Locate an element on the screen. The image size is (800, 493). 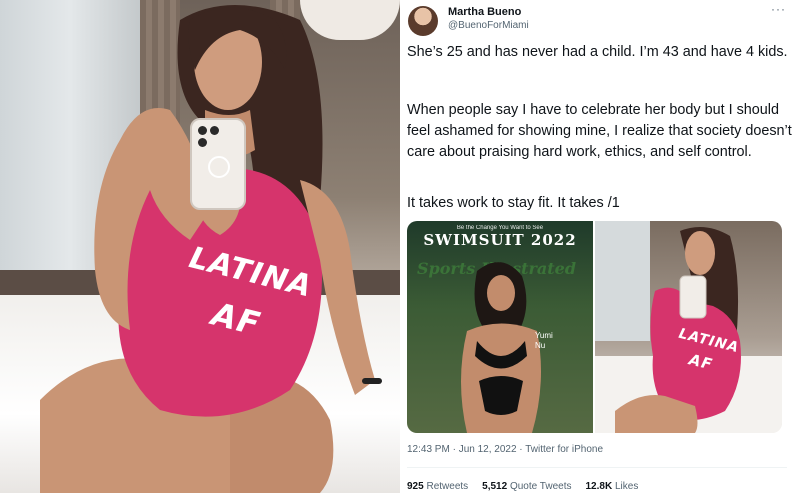
author-handle: @BuenoForMiami is located at coordinates (488, 25).